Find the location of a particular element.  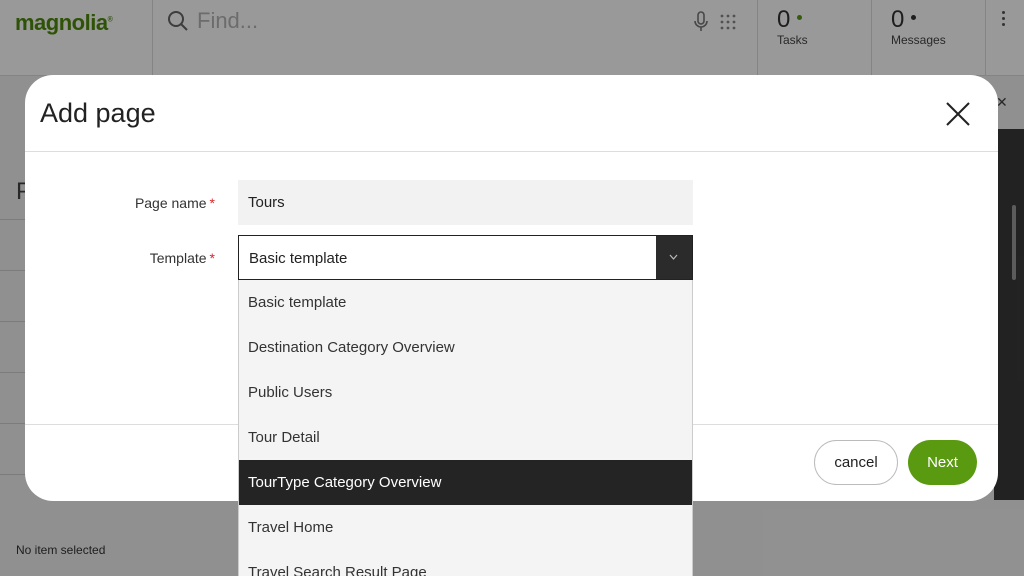

template-label: Template * is located at coordinates (182, 258).